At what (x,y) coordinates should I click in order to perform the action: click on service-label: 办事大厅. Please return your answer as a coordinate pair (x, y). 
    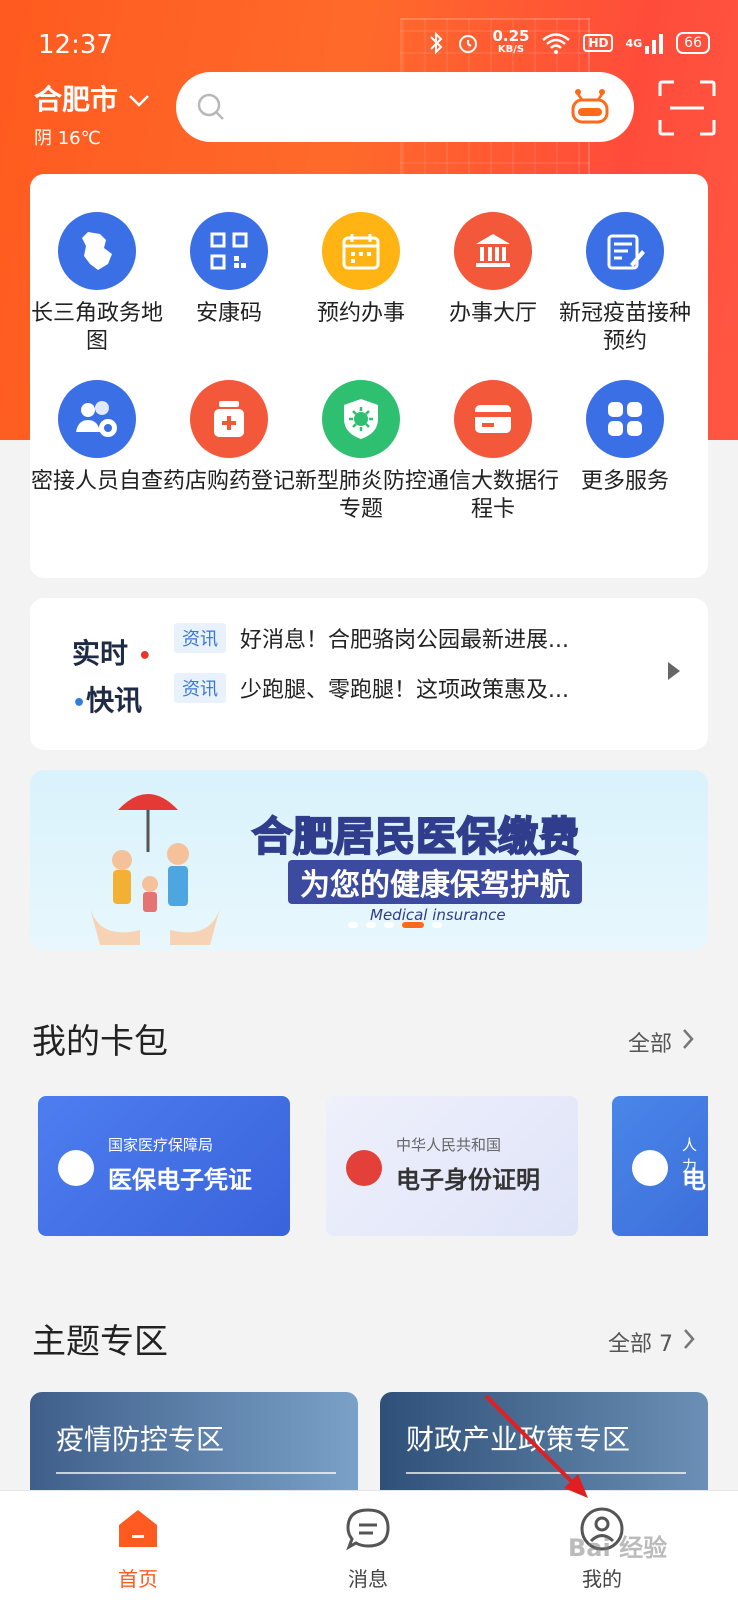
    Looking at the image, I should click on (492, 313).